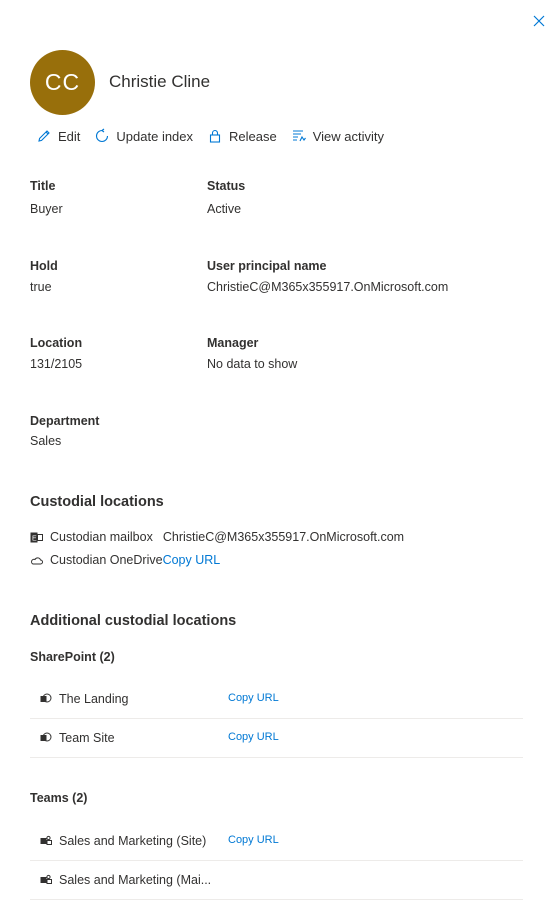 The height and width of the screenshot is (902, 558). Describe the element at coordinates (44, 266) in the screenshot. I see `hold-label: Hold` at that location.